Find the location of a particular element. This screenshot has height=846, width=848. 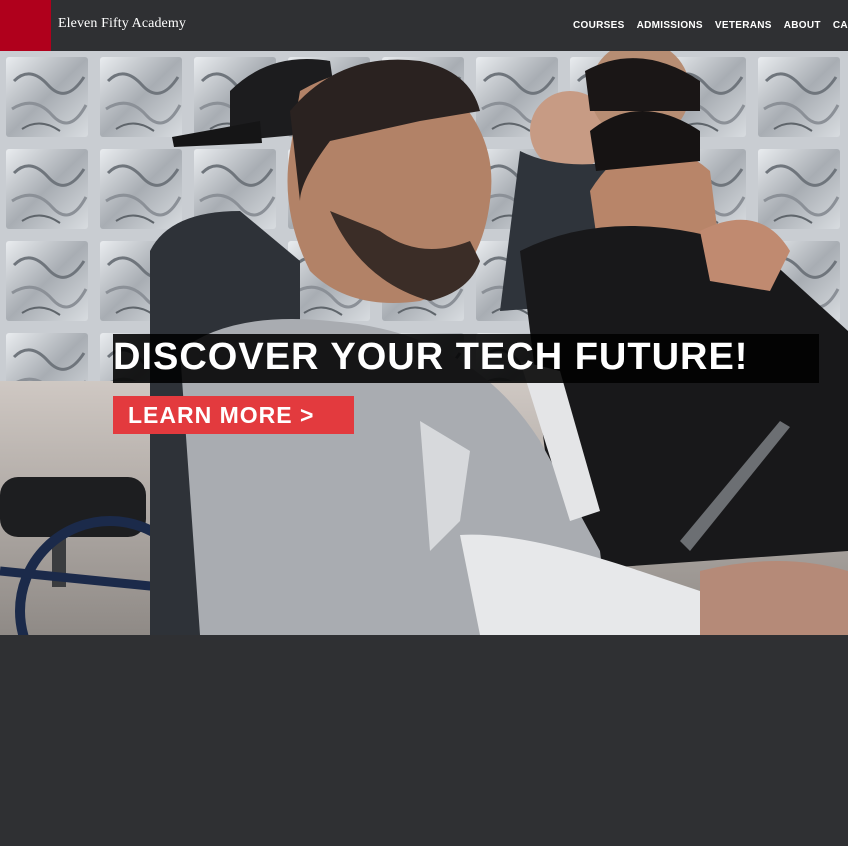

main-nav: COURSES ADMISSIONS VETERANS ABOUT CAMPUS is located at coordinates (710, 25).